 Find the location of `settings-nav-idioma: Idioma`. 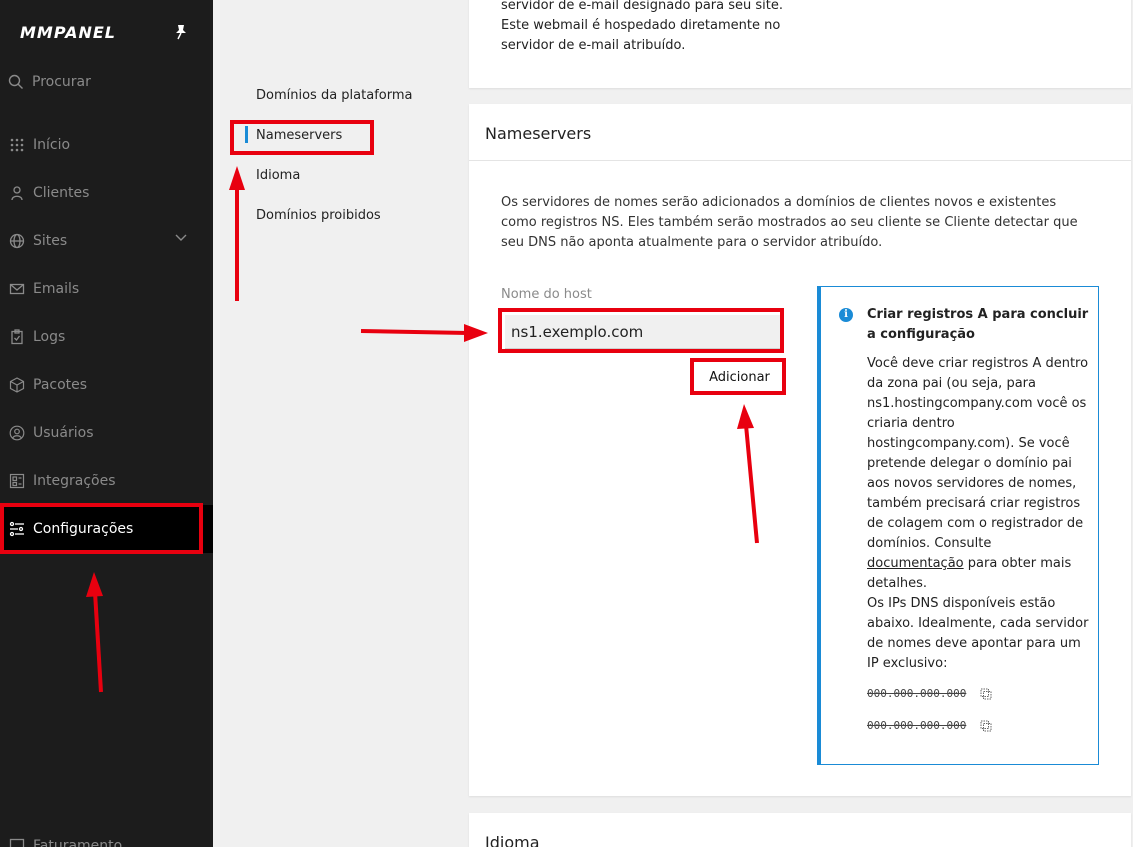

settings-nav-idioma: Idioma is located at coordinates (278, 175).